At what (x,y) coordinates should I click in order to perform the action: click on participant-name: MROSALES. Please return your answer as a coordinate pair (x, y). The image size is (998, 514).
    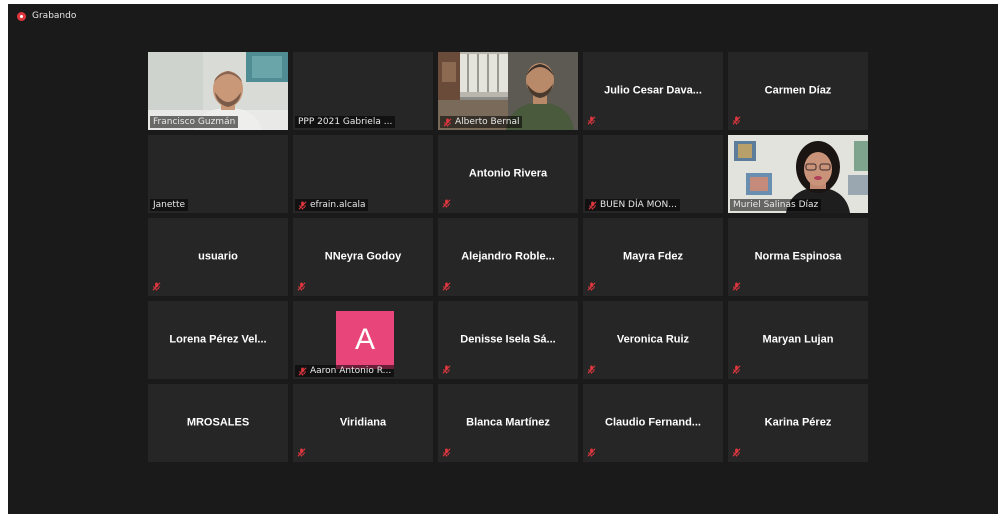
    Looking at the image, I should click on (218, 422).